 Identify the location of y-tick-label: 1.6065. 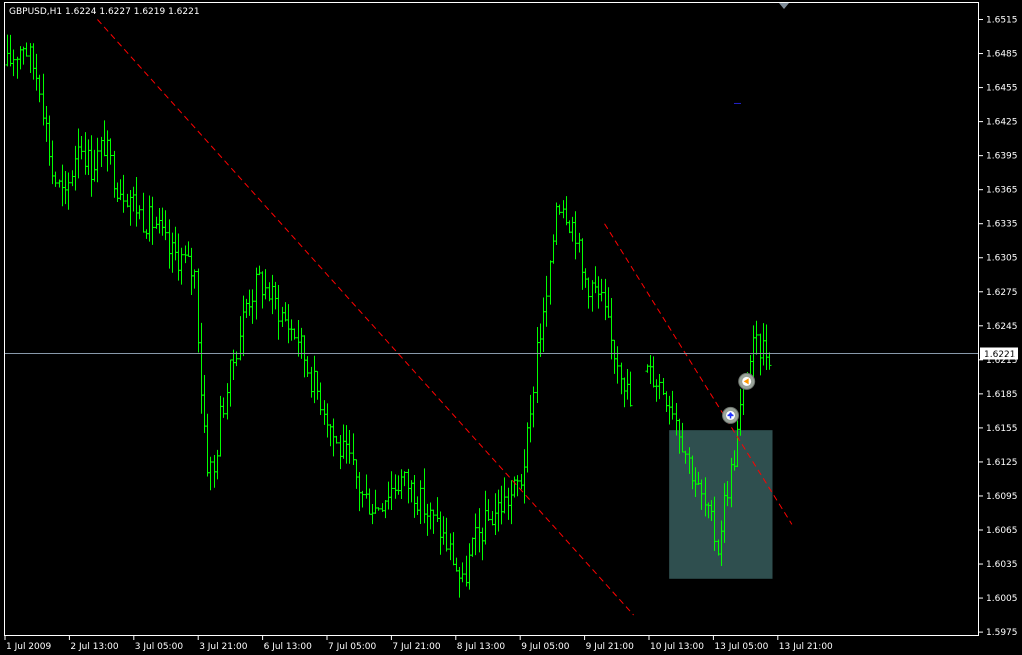
(1002, 531).